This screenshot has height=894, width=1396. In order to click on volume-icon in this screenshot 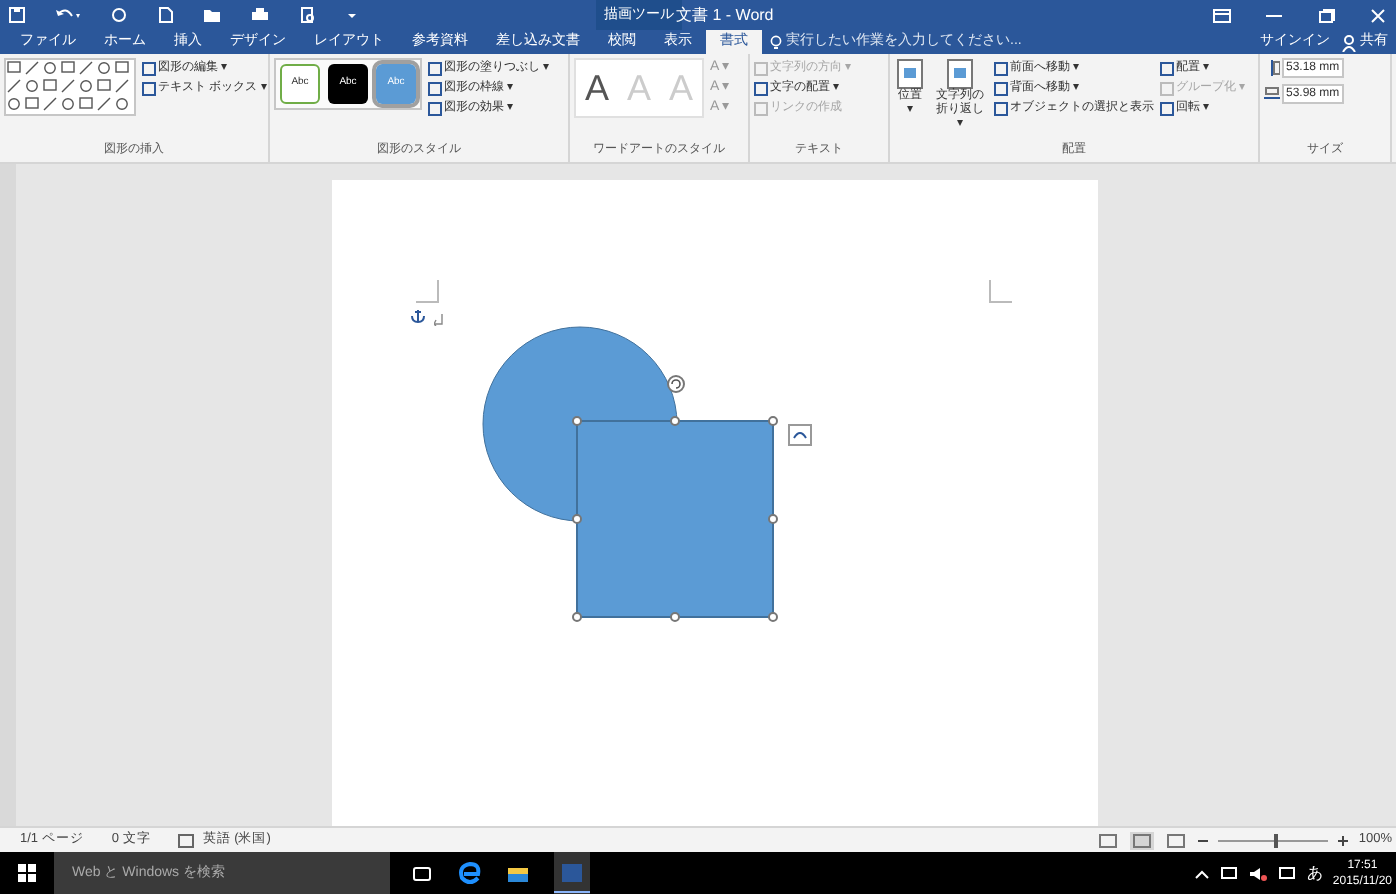, I will do `click(1258, 873)`.